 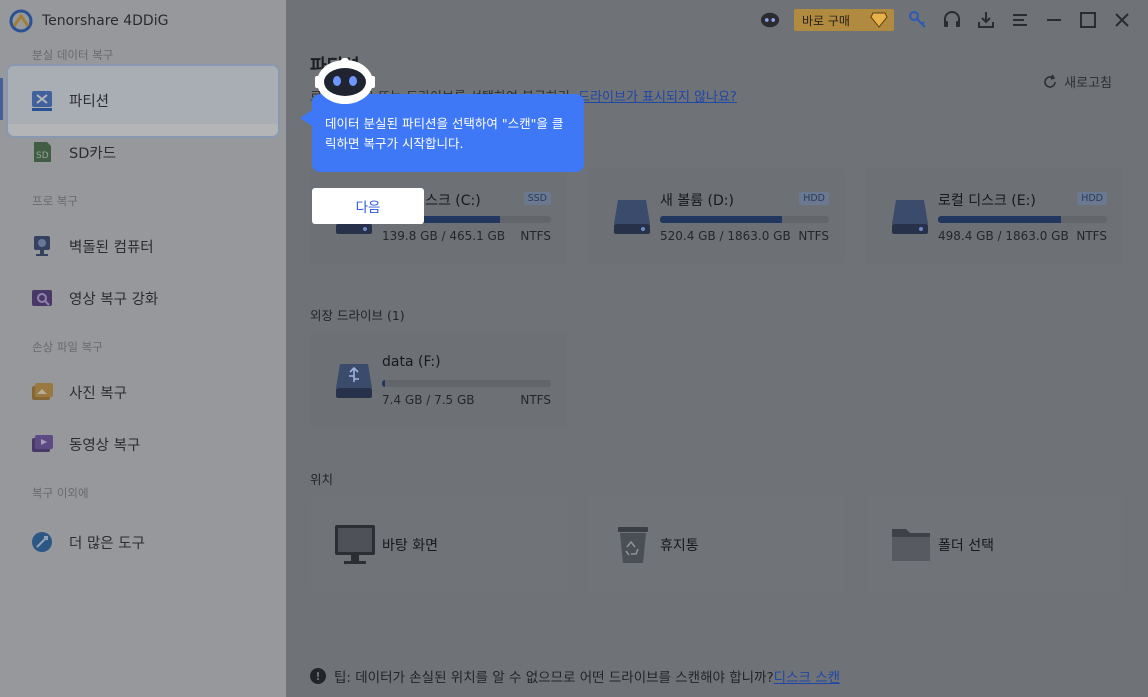 I want to click on next-button: 다음, so click(x=368, y=206).